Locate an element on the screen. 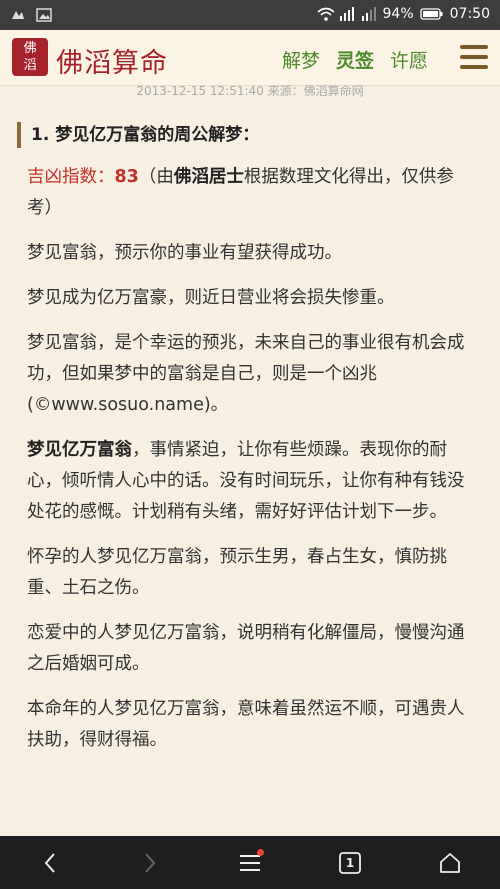 The height and width of the screenshot is (889, 500). browser-bottom-bar: 1 is located at coordinates (250, 862).